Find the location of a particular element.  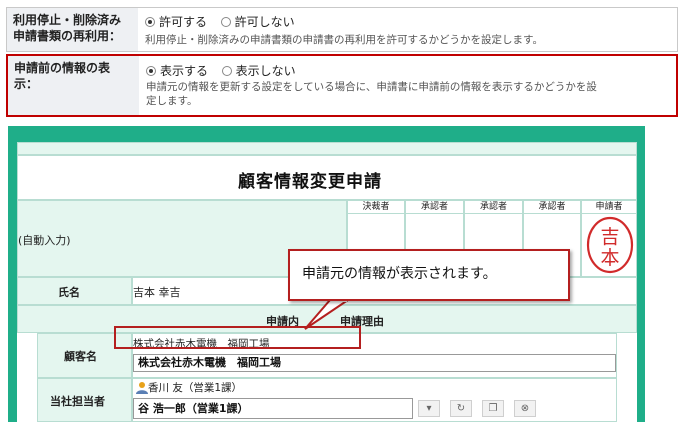

setting-label-show-previous: 申請前の情報の表 示： is located at coordinates (73, 85).